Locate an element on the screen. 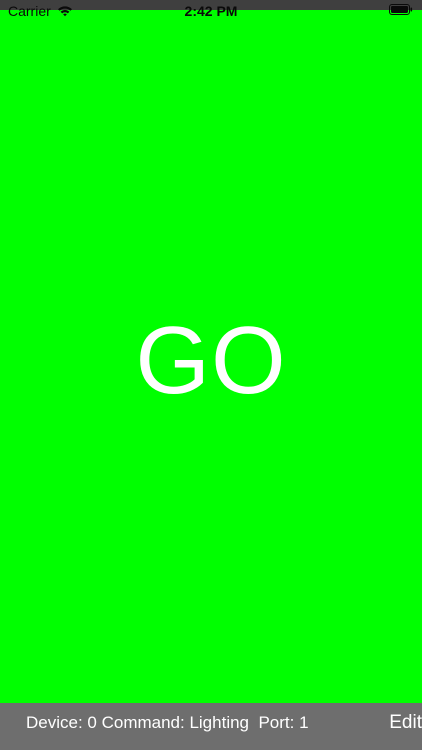  edit-button: Edit is located at coordinates (405, 723).